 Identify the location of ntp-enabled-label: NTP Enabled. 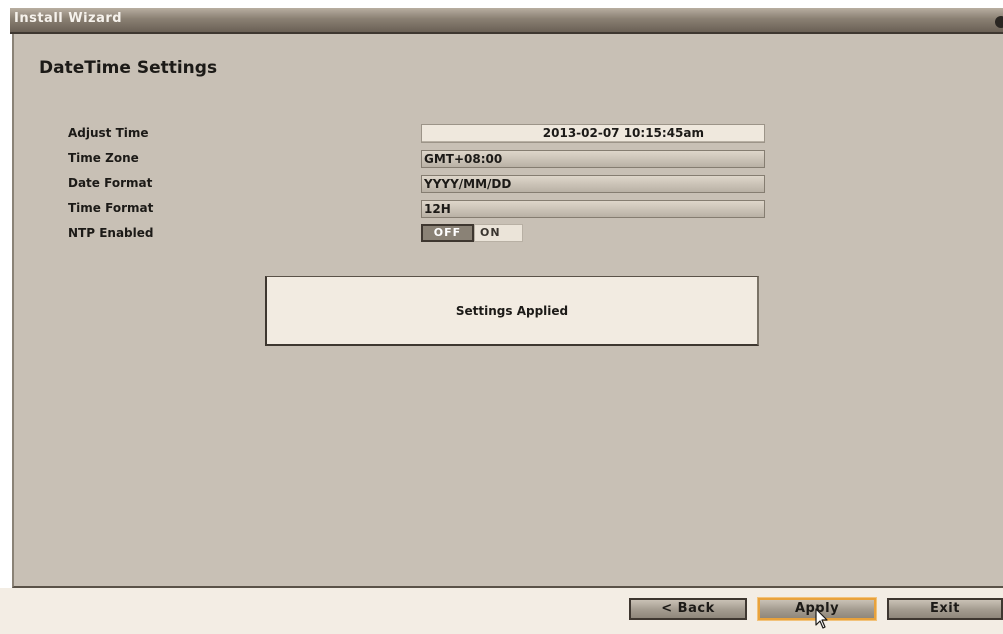
(111, 233).